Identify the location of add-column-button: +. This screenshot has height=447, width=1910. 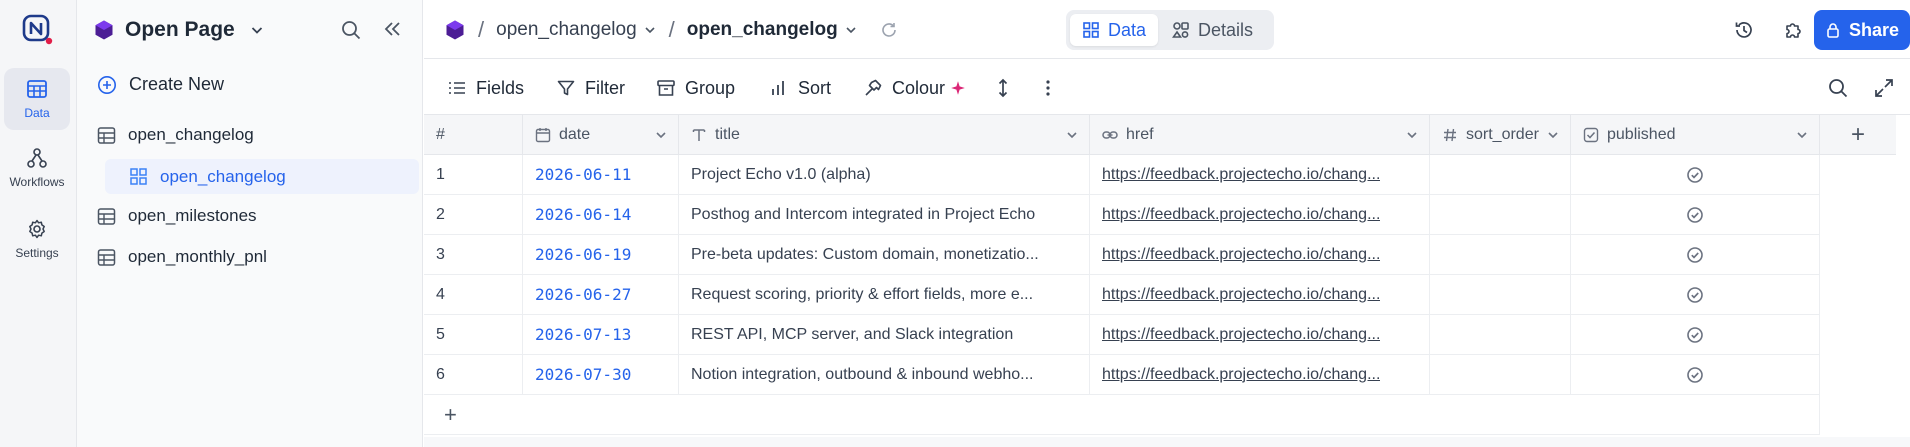
(1858, 135).